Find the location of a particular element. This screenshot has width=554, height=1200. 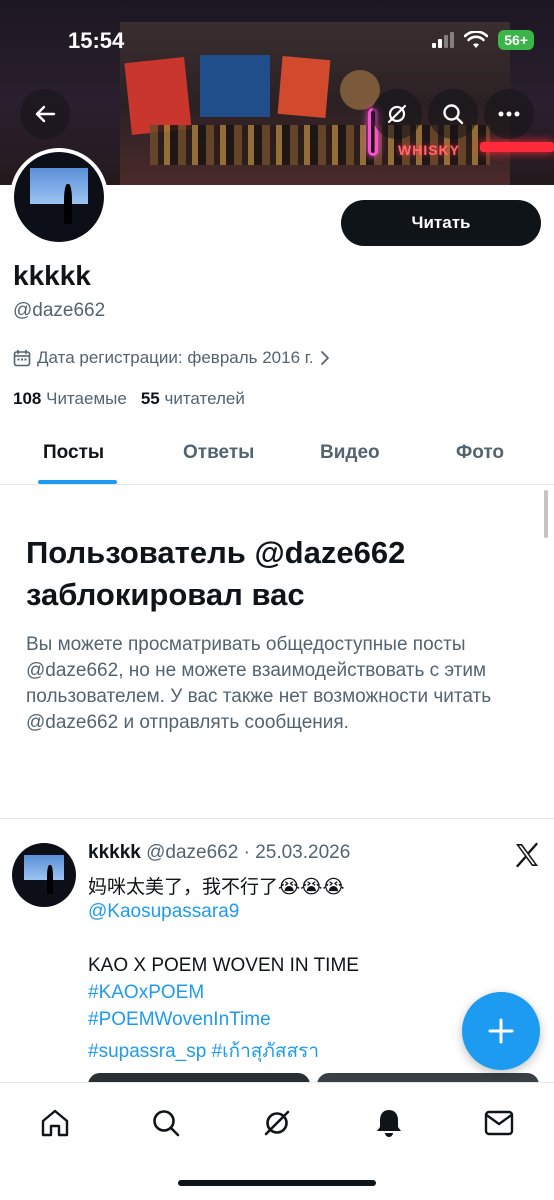

home-icon is located at coordinates (55, 1123).